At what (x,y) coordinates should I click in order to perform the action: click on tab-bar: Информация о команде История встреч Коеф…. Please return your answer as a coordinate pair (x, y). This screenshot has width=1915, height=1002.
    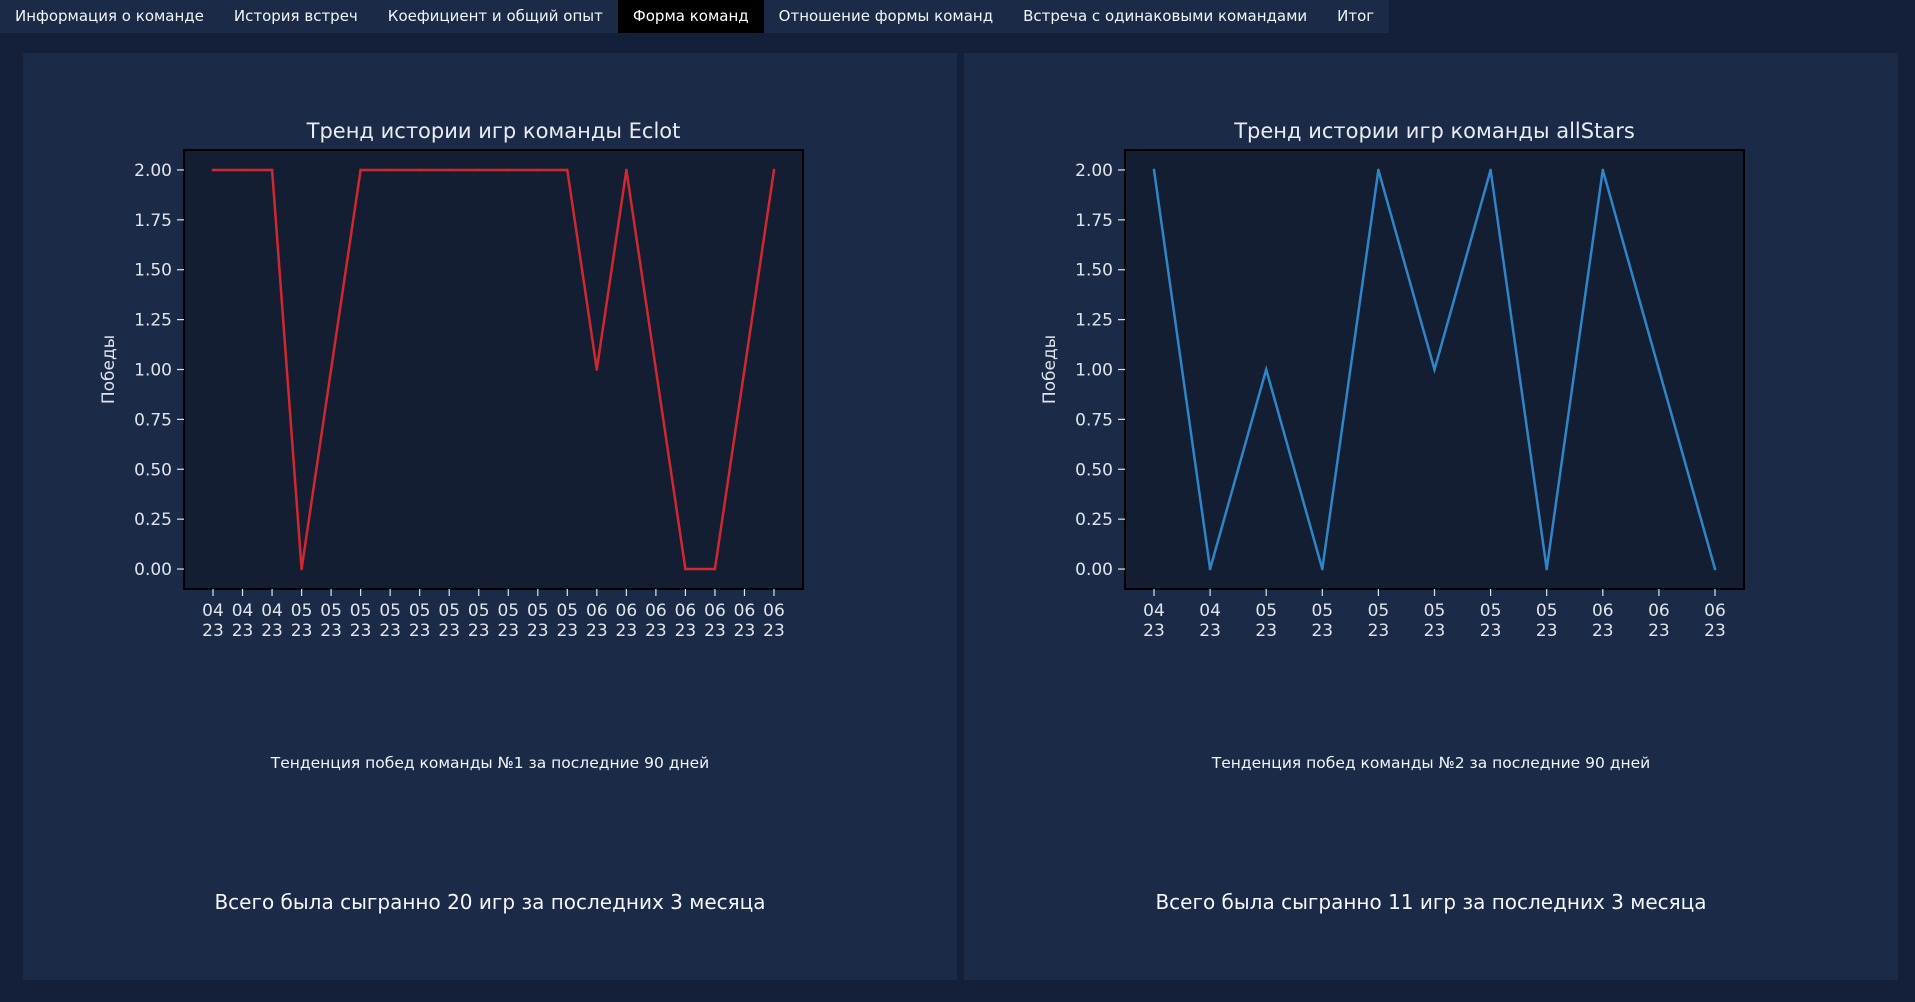
    Looking at the image, I should click on (695, 16).